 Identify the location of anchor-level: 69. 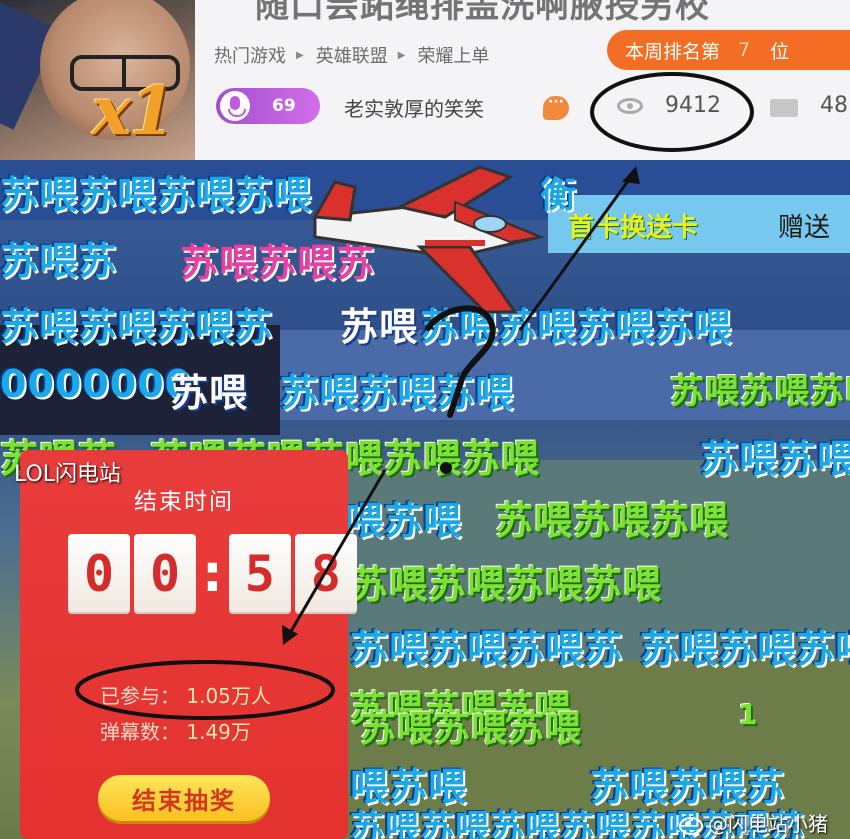
(284, 106).